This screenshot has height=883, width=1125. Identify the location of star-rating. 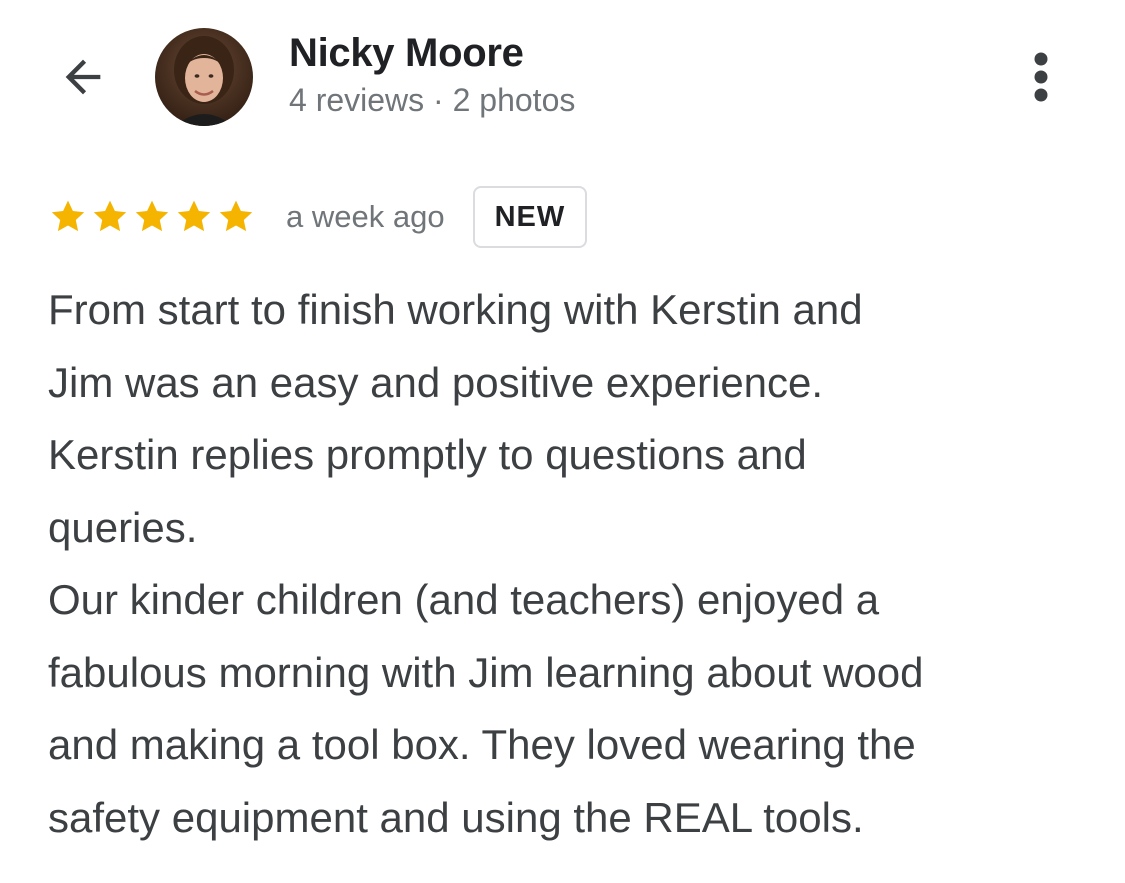
(153, 217).